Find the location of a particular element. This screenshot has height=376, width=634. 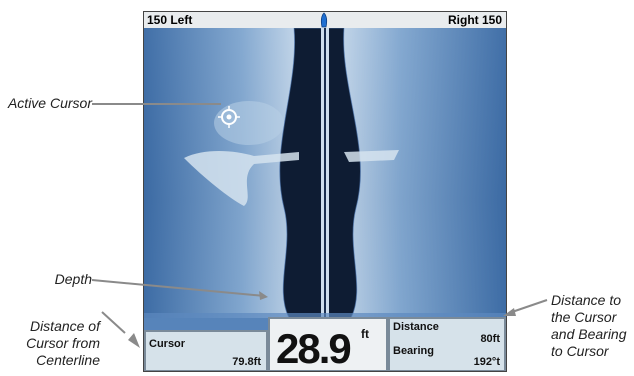

callout-distance-from-centerline: Distance of Cursor from Centerline is located at coordinates (63, 343).